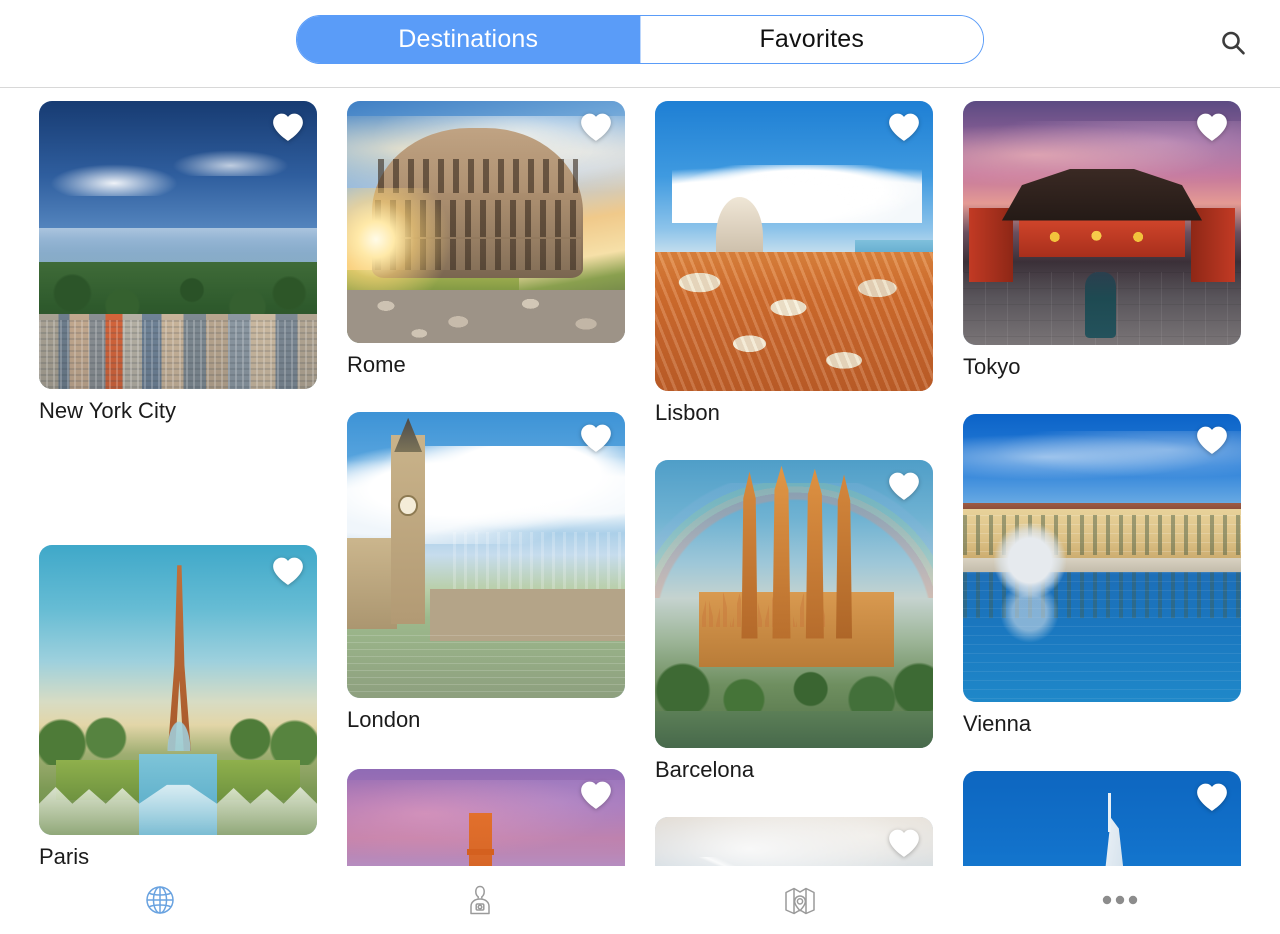 This screenshot has height=934, width=1280. What do you see at coordinates (384, 719) in the screenshot?
I see `card-title: London` at bounding box center [384, 719].